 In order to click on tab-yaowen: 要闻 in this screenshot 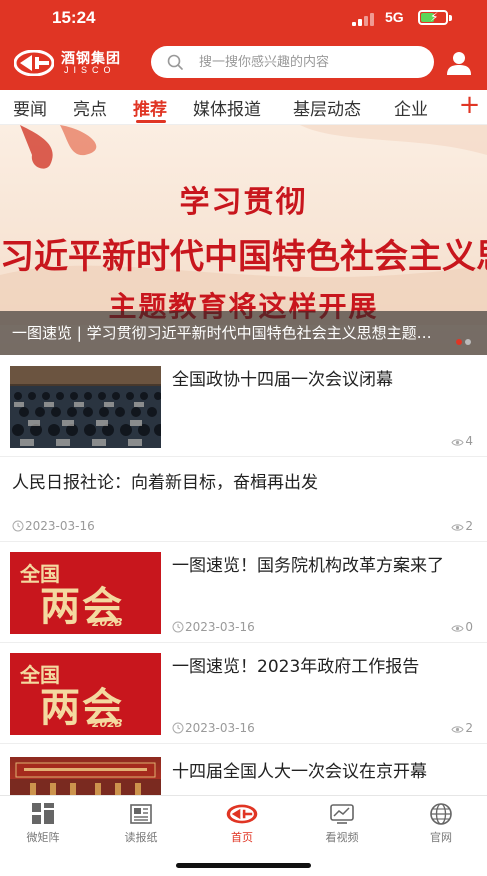, I will do `click(30, 107)`.